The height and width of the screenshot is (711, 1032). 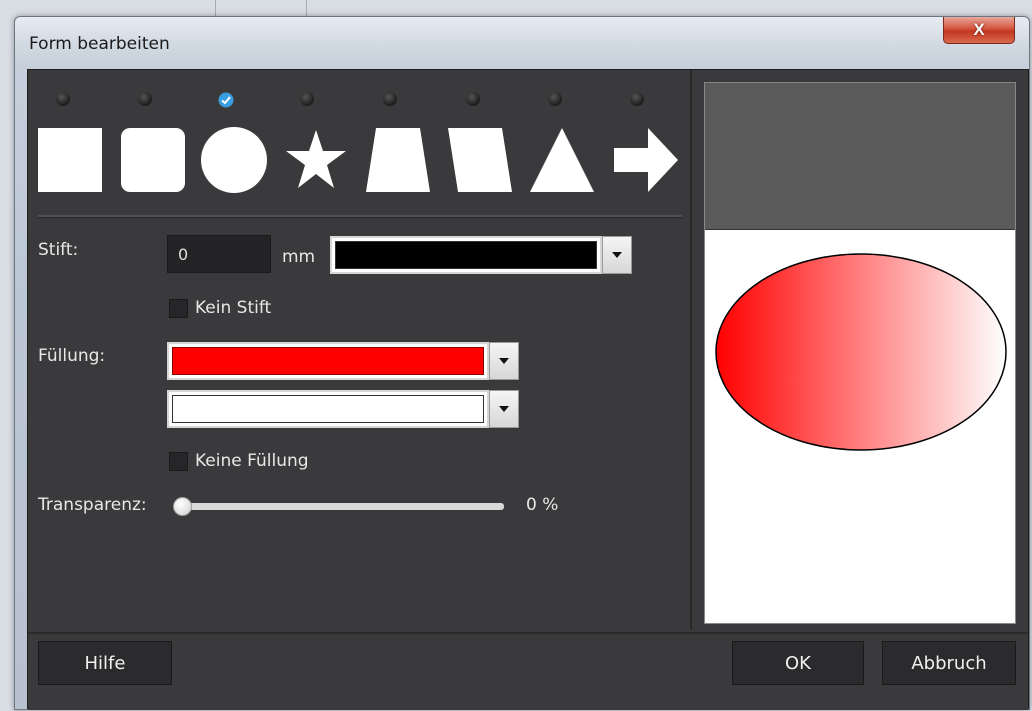 I want to click on shape-radio-rounded-square, so click(x=145, y=99).